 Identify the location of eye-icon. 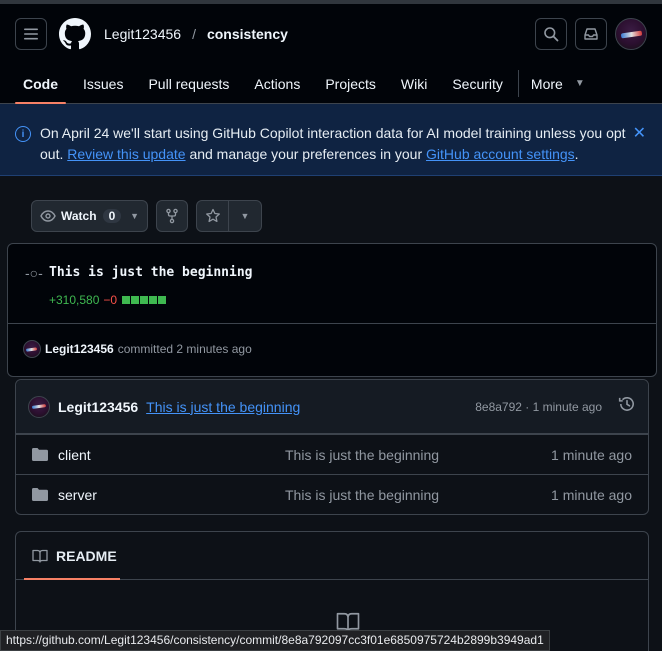
(48, 216).